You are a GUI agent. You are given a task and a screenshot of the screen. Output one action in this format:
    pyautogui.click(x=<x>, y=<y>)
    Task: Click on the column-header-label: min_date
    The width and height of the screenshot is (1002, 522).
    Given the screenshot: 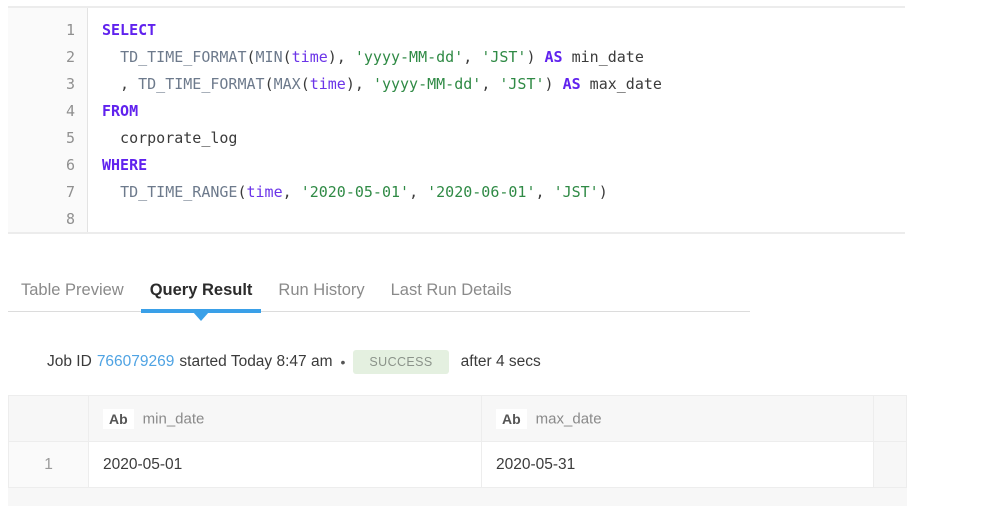 What is the action you would take?
    pyautogui.click(x=173, y=418)
    